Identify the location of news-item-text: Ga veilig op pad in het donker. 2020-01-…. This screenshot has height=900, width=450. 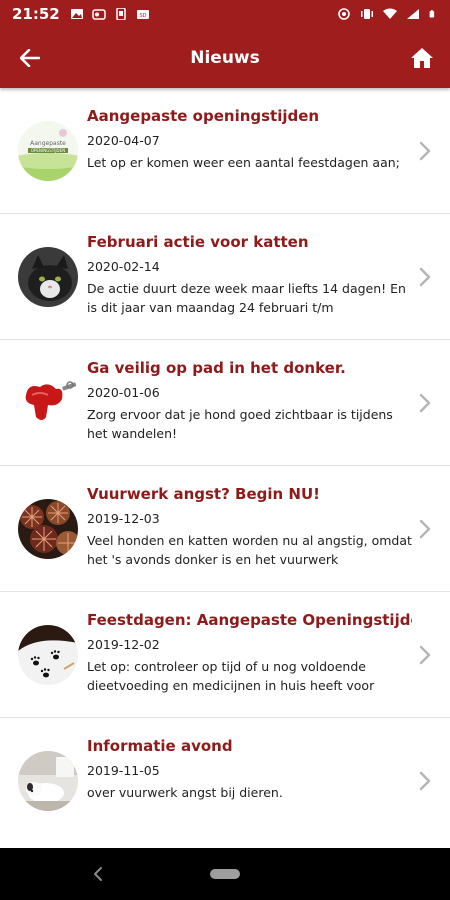
(249, 400).